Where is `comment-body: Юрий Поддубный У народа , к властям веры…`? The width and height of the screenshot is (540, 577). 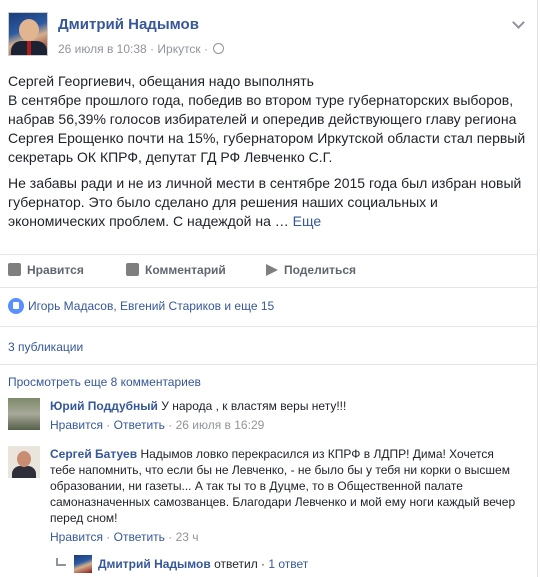 comment-body: Юрий Поддубный У народа , к властям веры… is located at coordinates (285, 415).